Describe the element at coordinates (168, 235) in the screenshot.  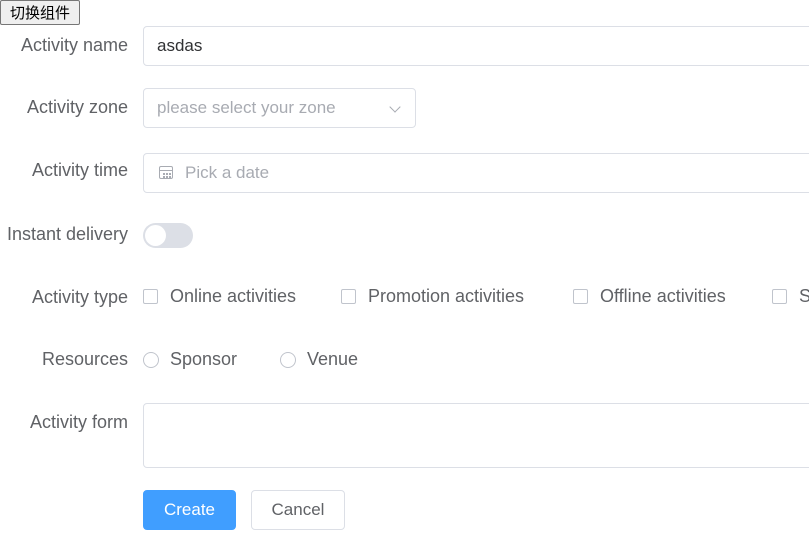
I see `instant-delivery-switch` at that location.